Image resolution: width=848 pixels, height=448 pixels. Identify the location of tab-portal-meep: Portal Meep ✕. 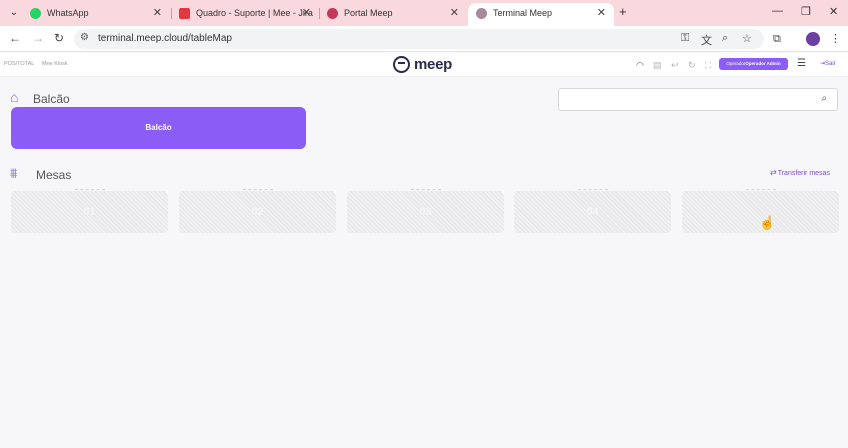
(393, 14).